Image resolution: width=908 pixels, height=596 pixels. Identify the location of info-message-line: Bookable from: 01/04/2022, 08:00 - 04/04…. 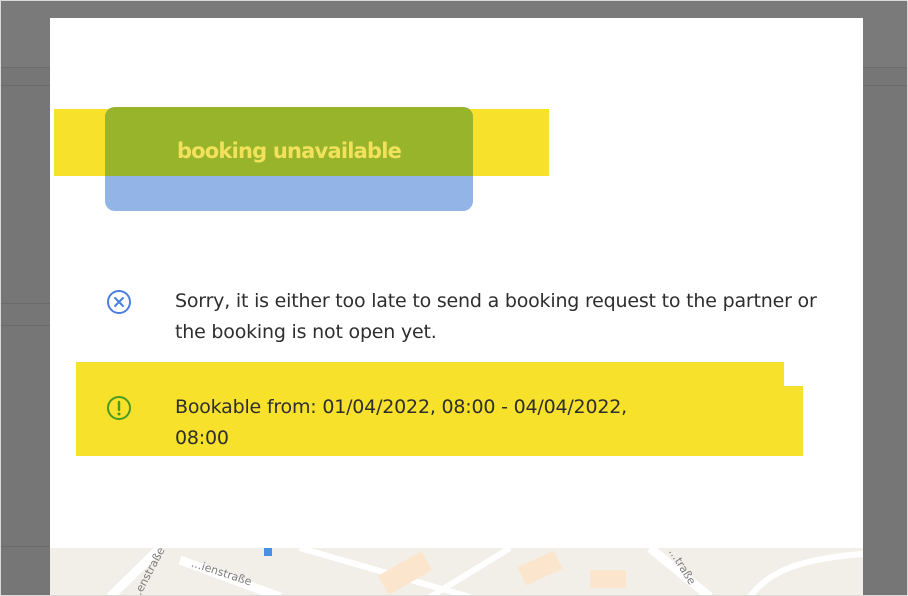
(401, 407).